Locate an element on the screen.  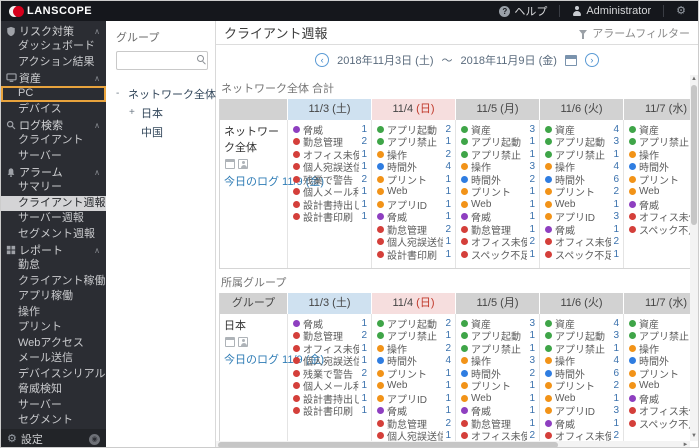
next-week-button: › is located at coordinates (591, 60).